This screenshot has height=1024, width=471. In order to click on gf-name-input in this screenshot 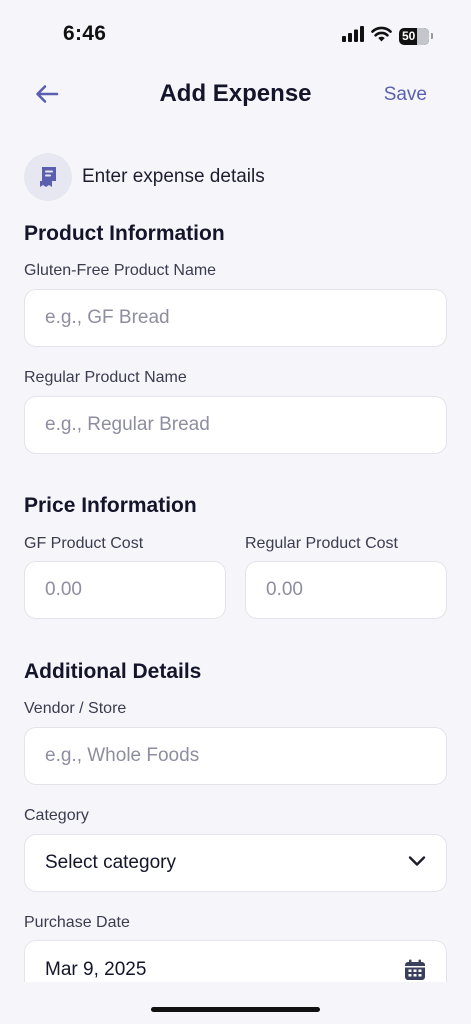, I will do `click(235, 318)`.